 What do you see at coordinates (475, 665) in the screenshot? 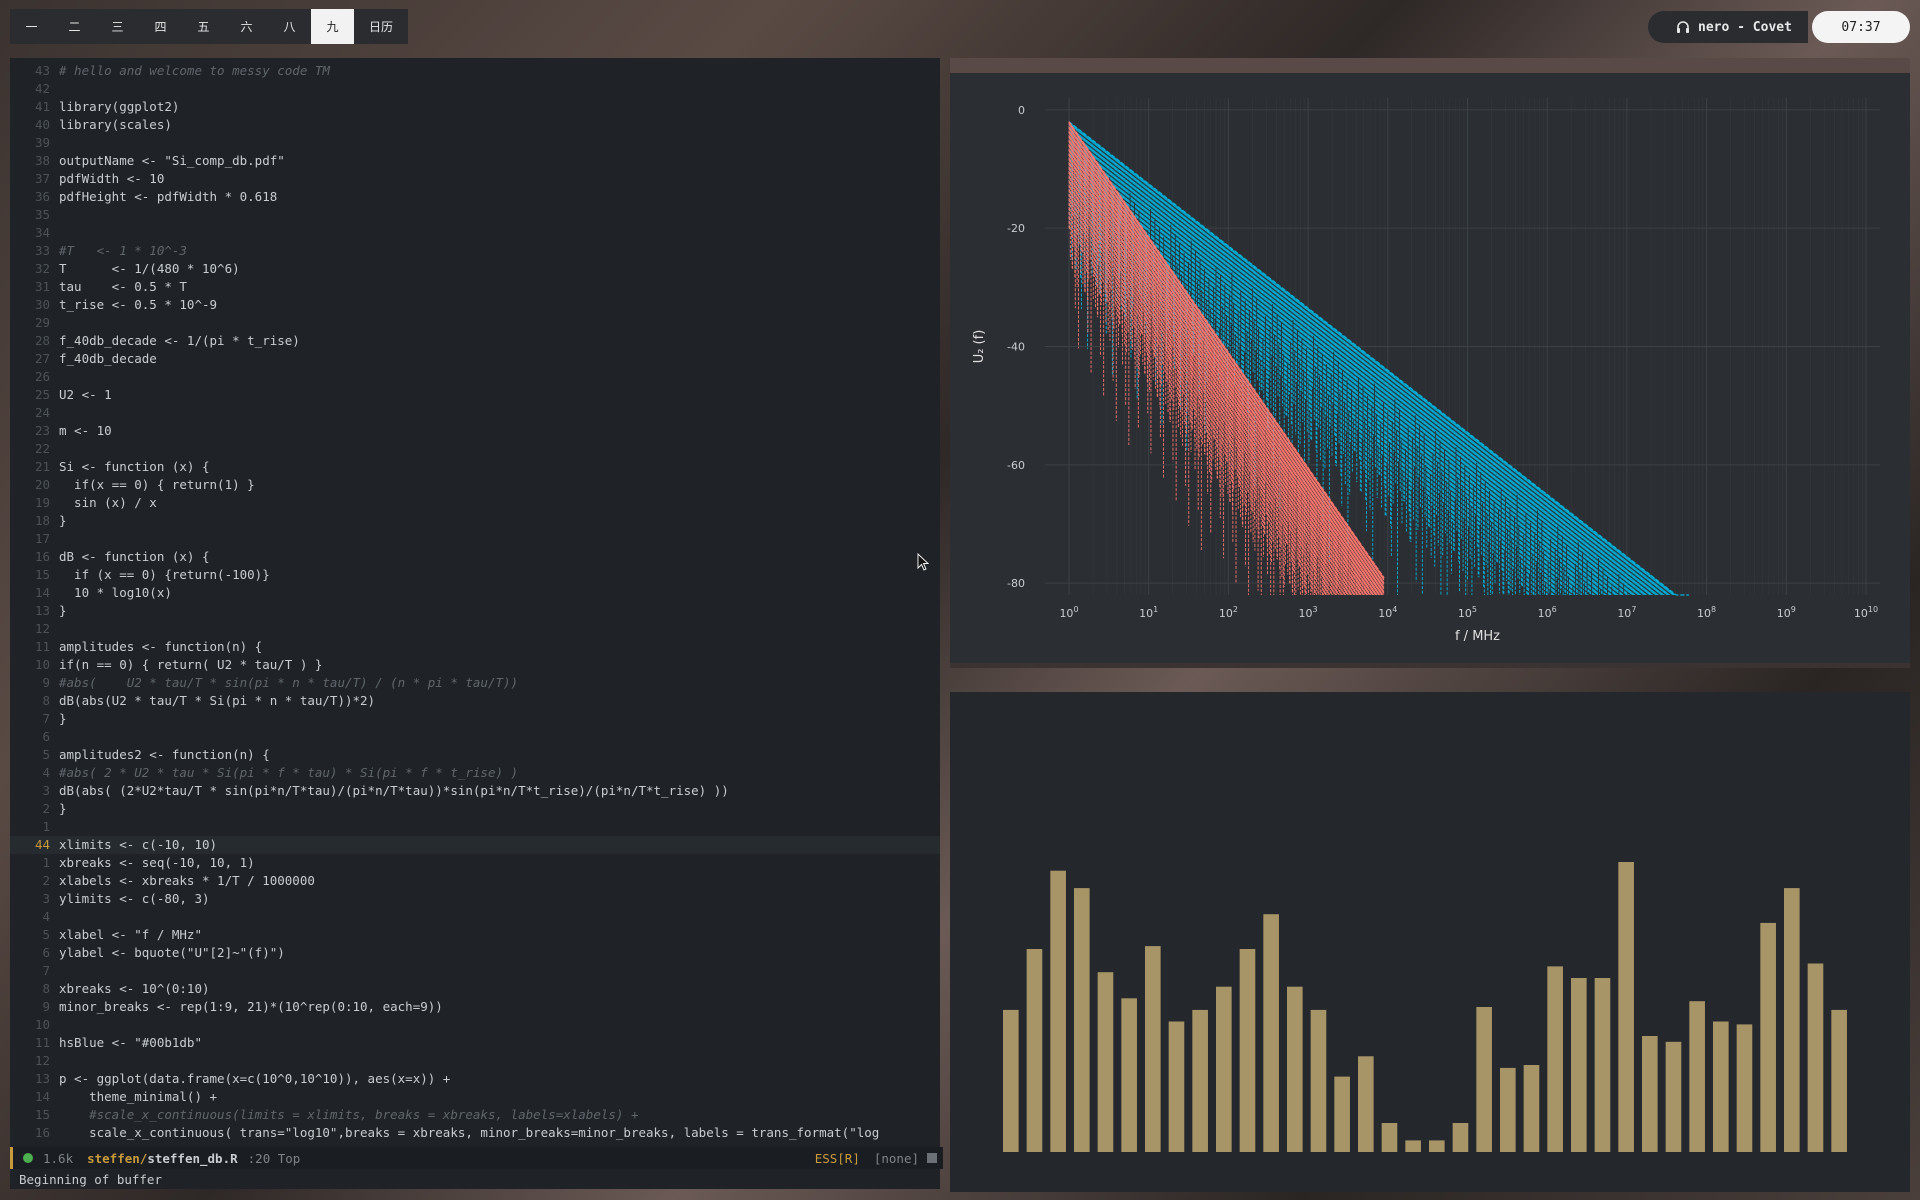
I see `code-line: 10 if(n == 0) { return( U2 * tau/T ) }` at bounding box center [475, 665].